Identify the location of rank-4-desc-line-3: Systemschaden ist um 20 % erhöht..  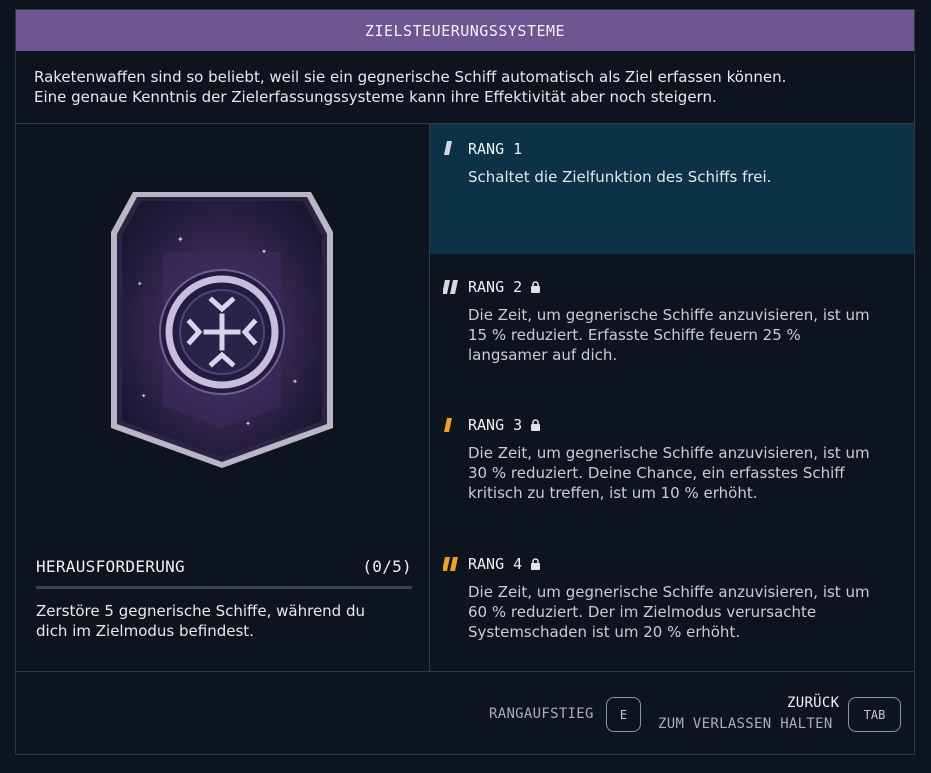
(604, 632).